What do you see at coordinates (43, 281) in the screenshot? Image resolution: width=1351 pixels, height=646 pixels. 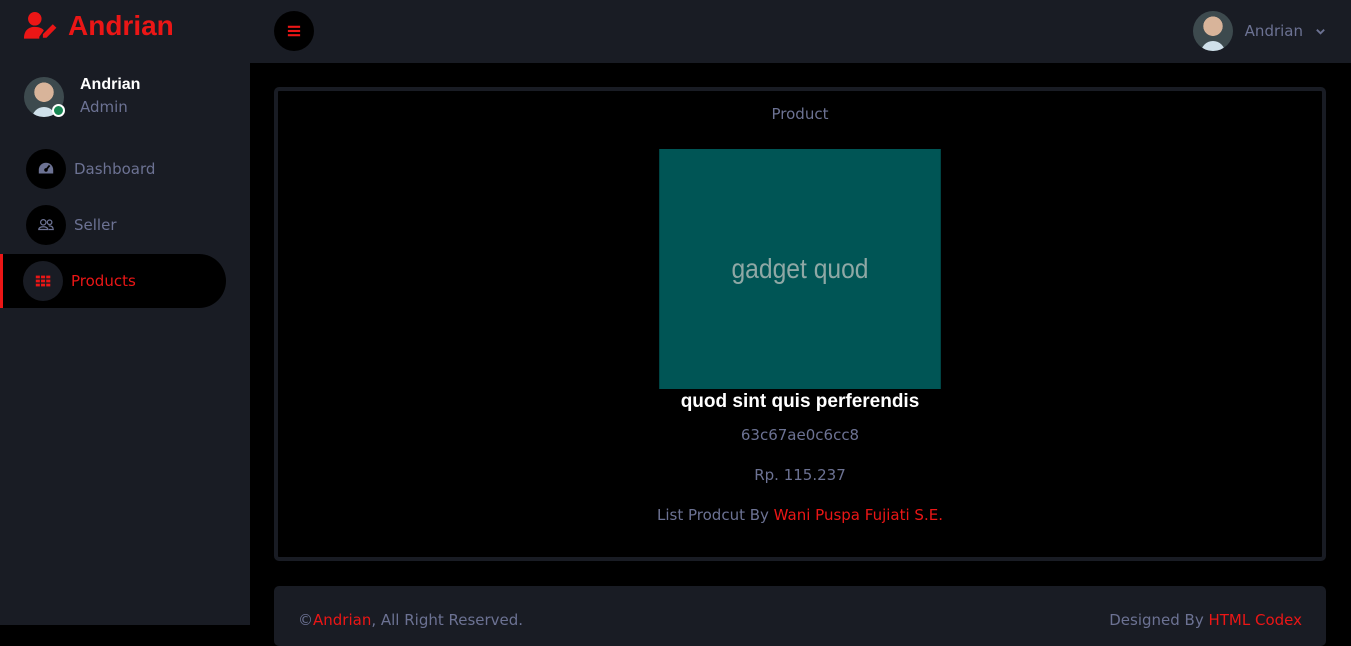 I see `grid-icon` at bounding box center [43, 281].